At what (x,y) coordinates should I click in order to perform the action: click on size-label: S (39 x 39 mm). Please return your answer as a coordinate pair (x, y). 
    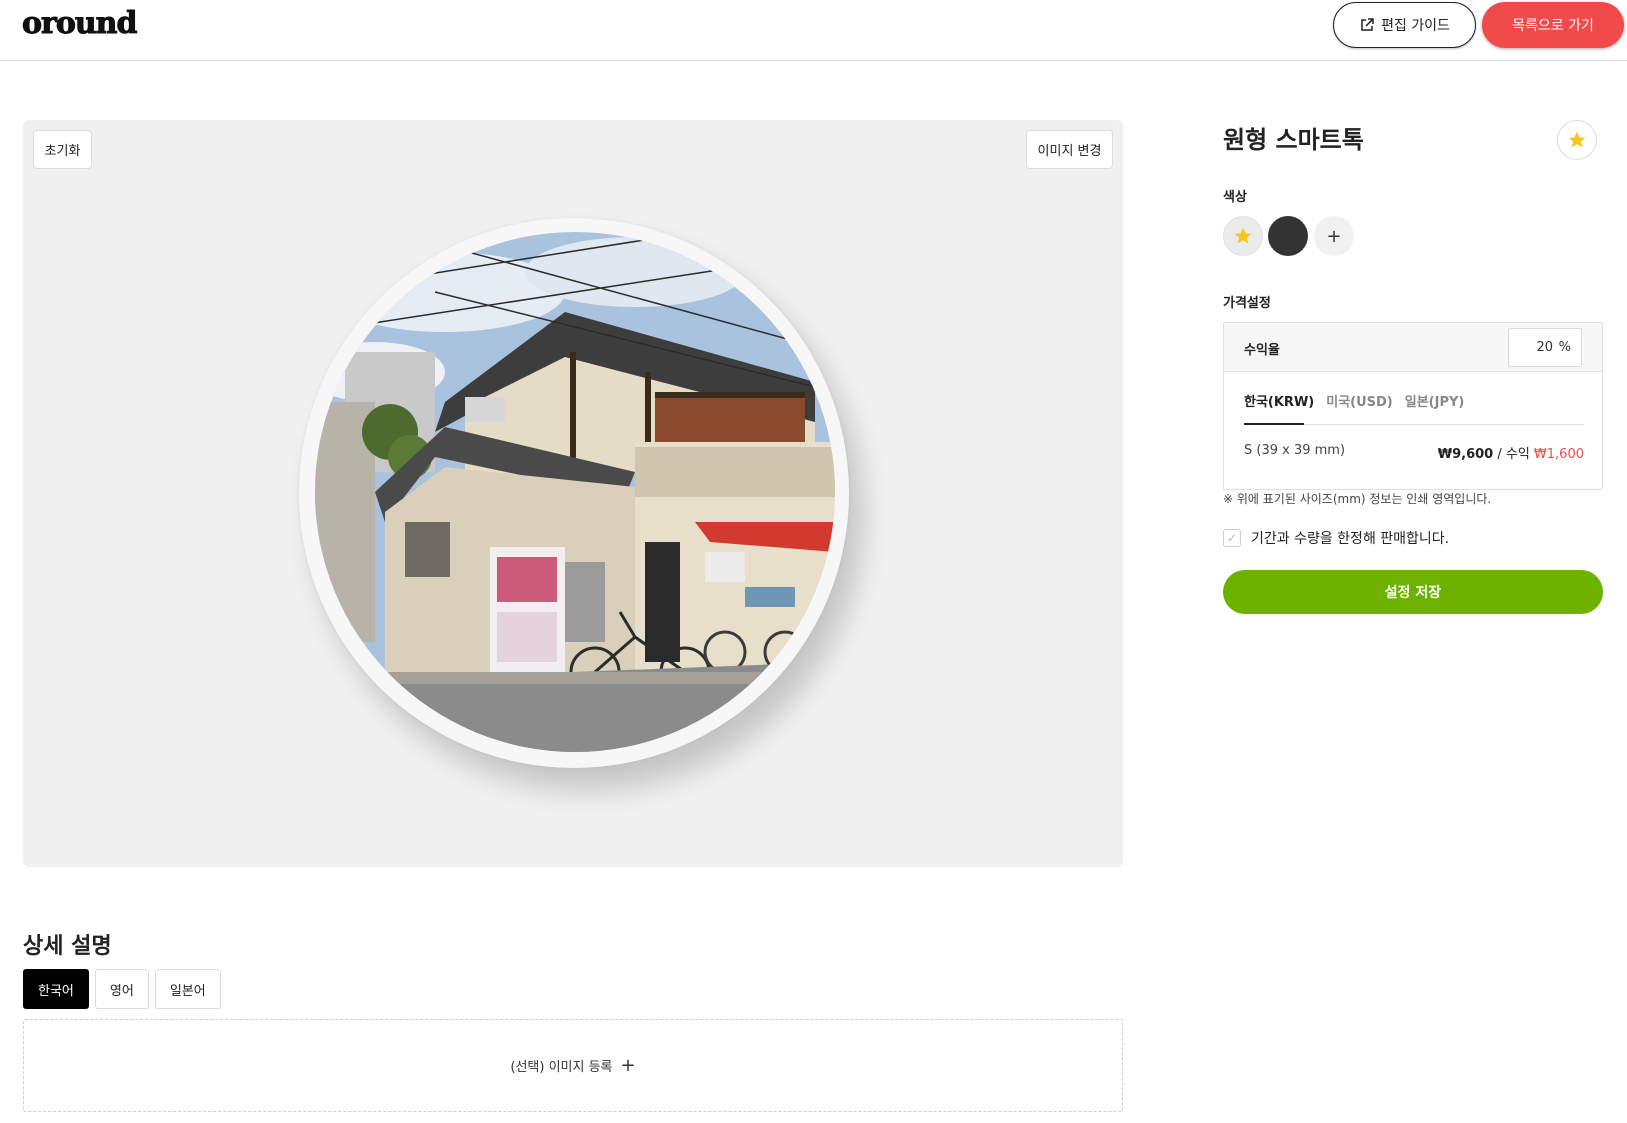
    Looking at the image, I should click on (1295, 450).